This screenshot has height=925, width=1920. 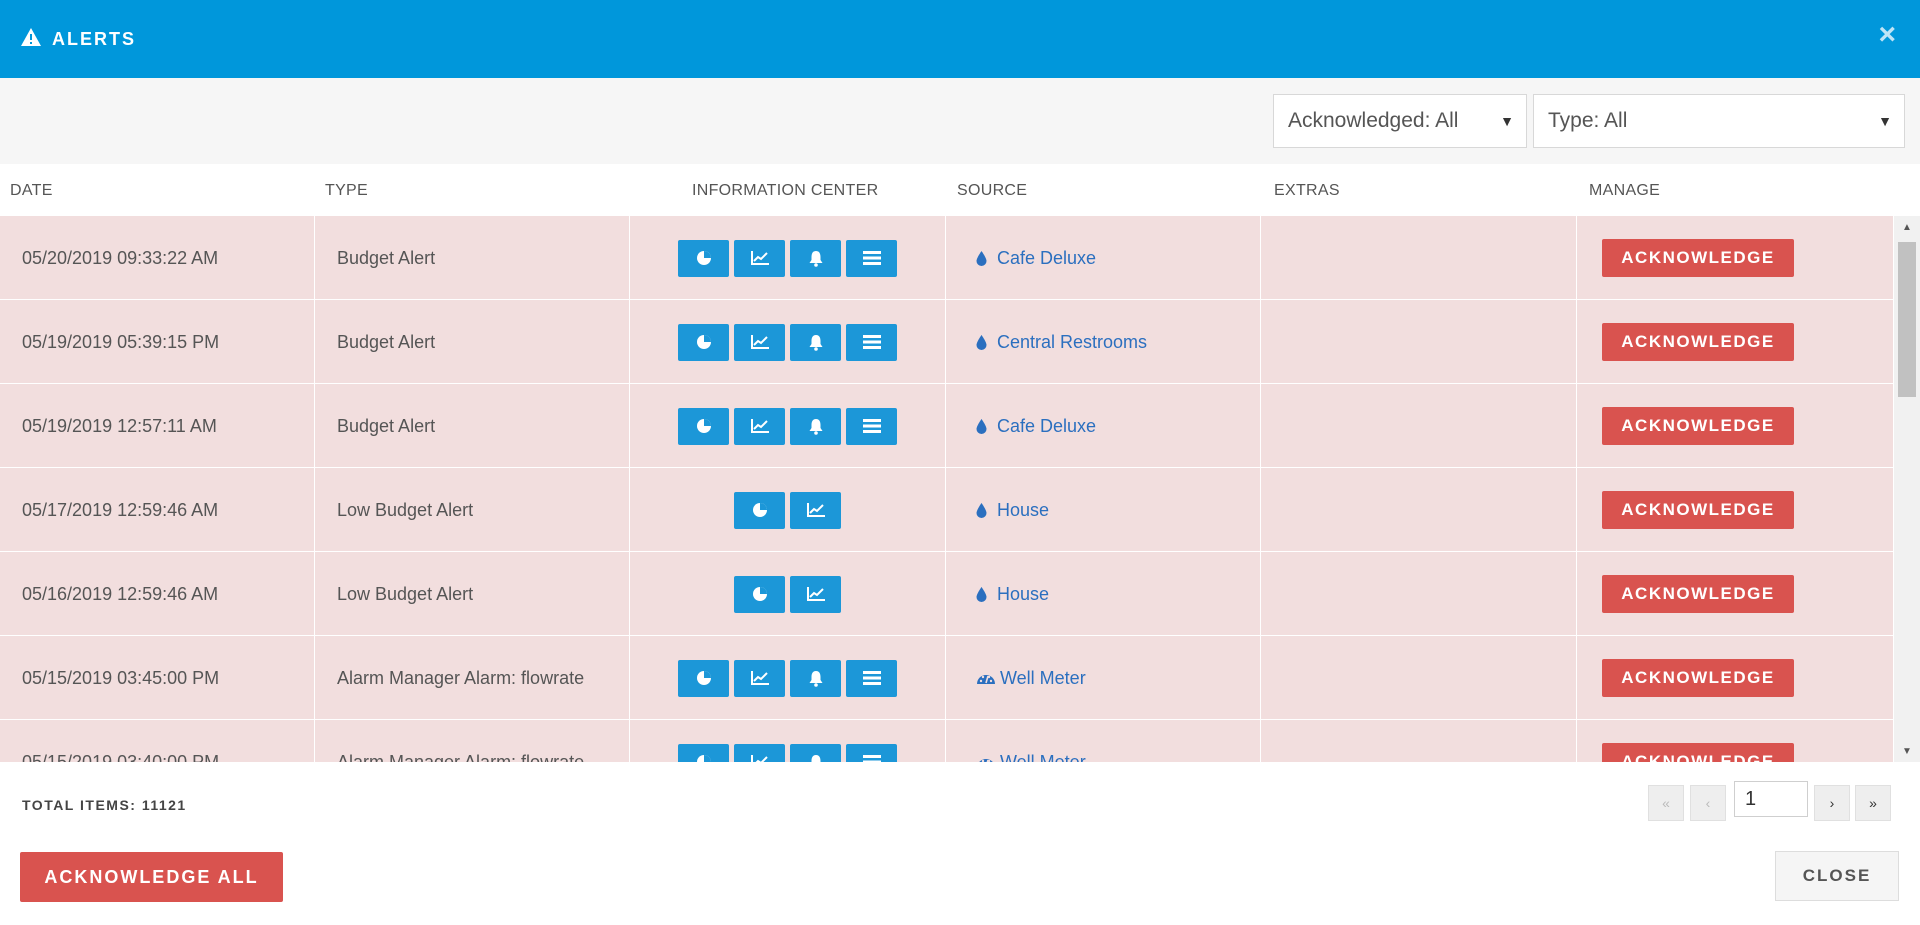 What do you see at coordinates (1907, 227) in the screenshot?
I see `scroll-up-arrow-icon: ▲` at bounding box center [1907, 227].